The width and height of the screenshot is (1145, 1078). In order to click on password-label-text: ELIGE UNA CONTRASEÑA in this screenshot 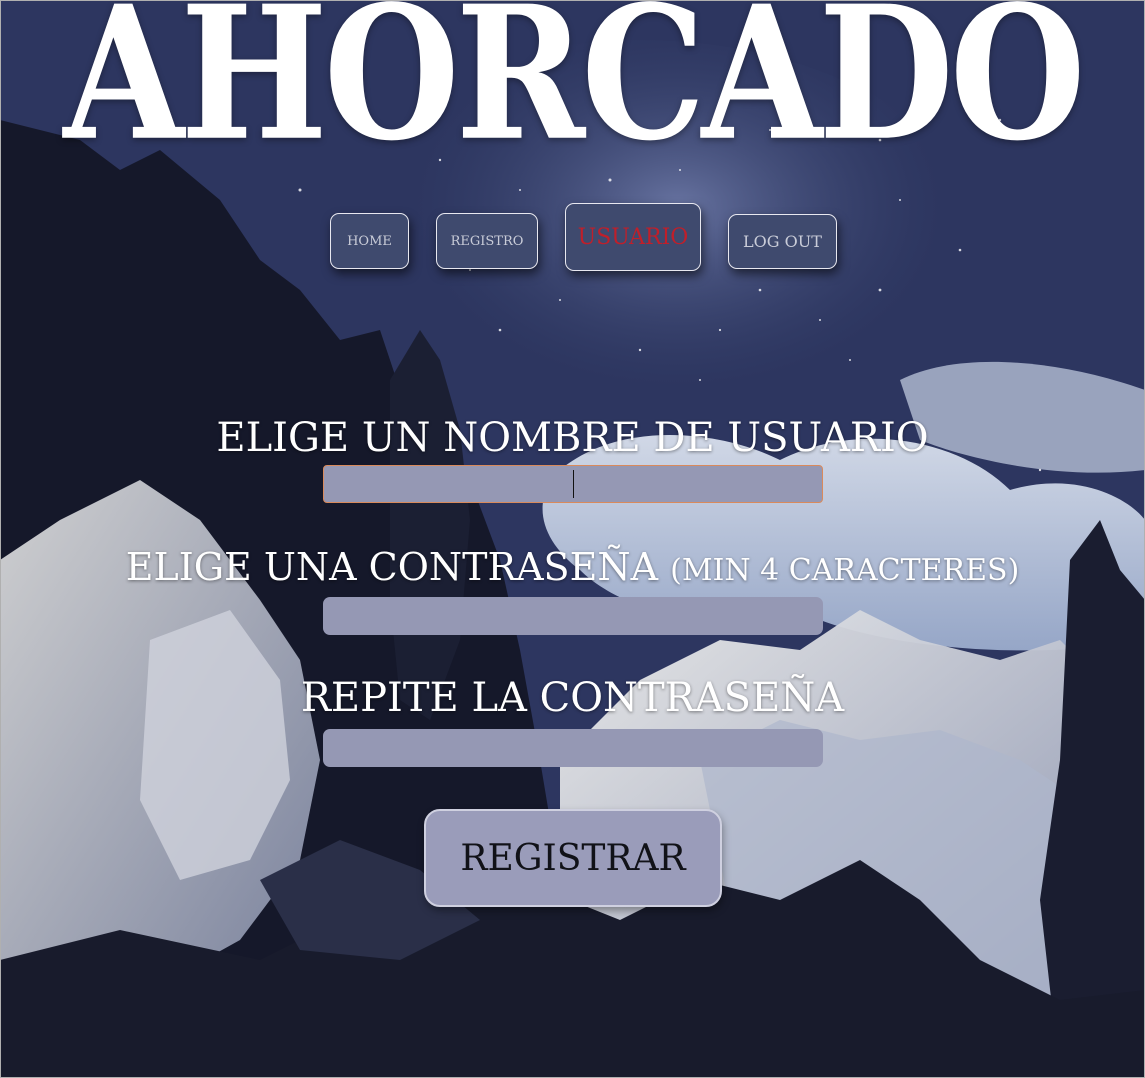, I will do `click(392, 567)`.